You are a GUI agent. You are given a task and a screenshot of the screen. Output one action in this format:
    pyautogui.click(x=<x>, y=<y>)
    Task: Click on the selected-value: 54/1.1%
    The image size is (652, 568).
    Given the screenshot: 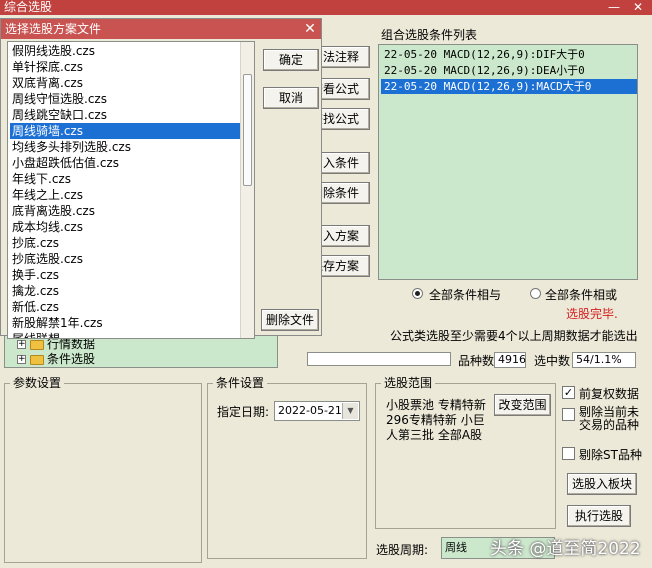 What is the action you would take?
    pyautogui.click(x=604, y=360)
    